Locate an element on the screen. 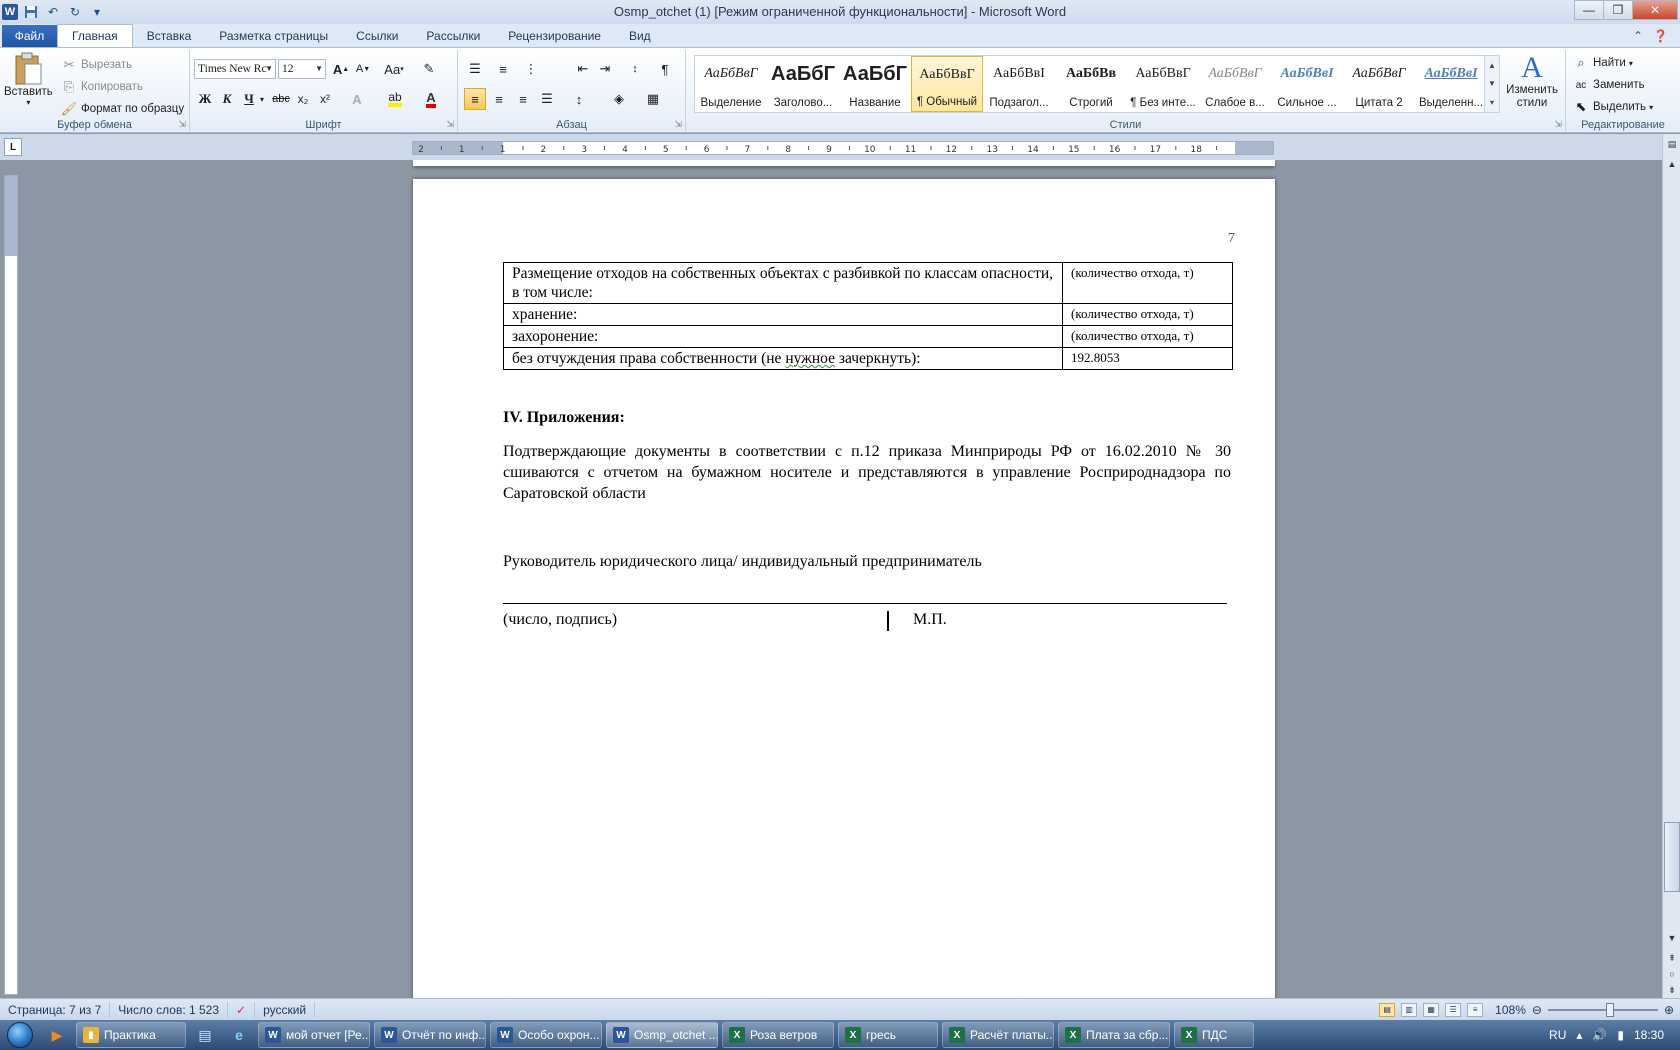  shading-icon: ◈ is located at coordinates (619, 99).